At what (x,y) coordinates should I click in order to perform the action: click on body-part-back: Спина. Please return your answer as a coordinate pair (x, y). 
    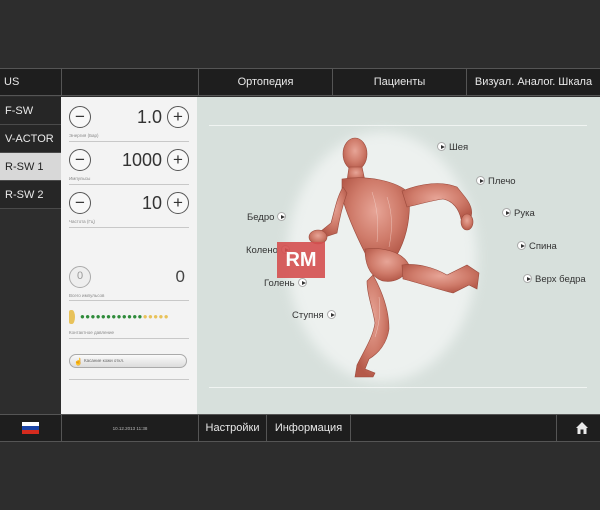
    Looking at the image, I should click on (535, 246).